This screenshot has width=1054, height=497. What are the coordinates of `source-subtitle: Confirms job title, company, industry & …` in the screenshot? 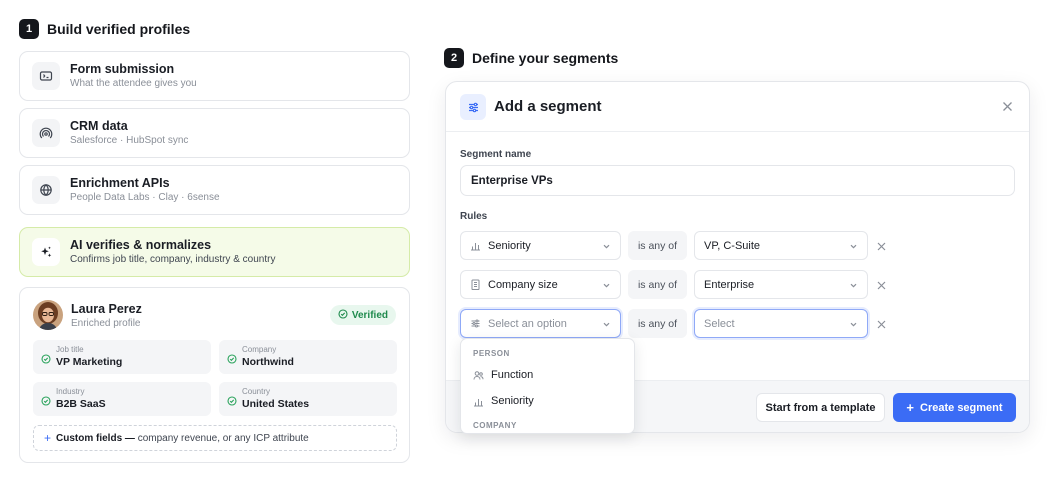 It's located at (173, 259).